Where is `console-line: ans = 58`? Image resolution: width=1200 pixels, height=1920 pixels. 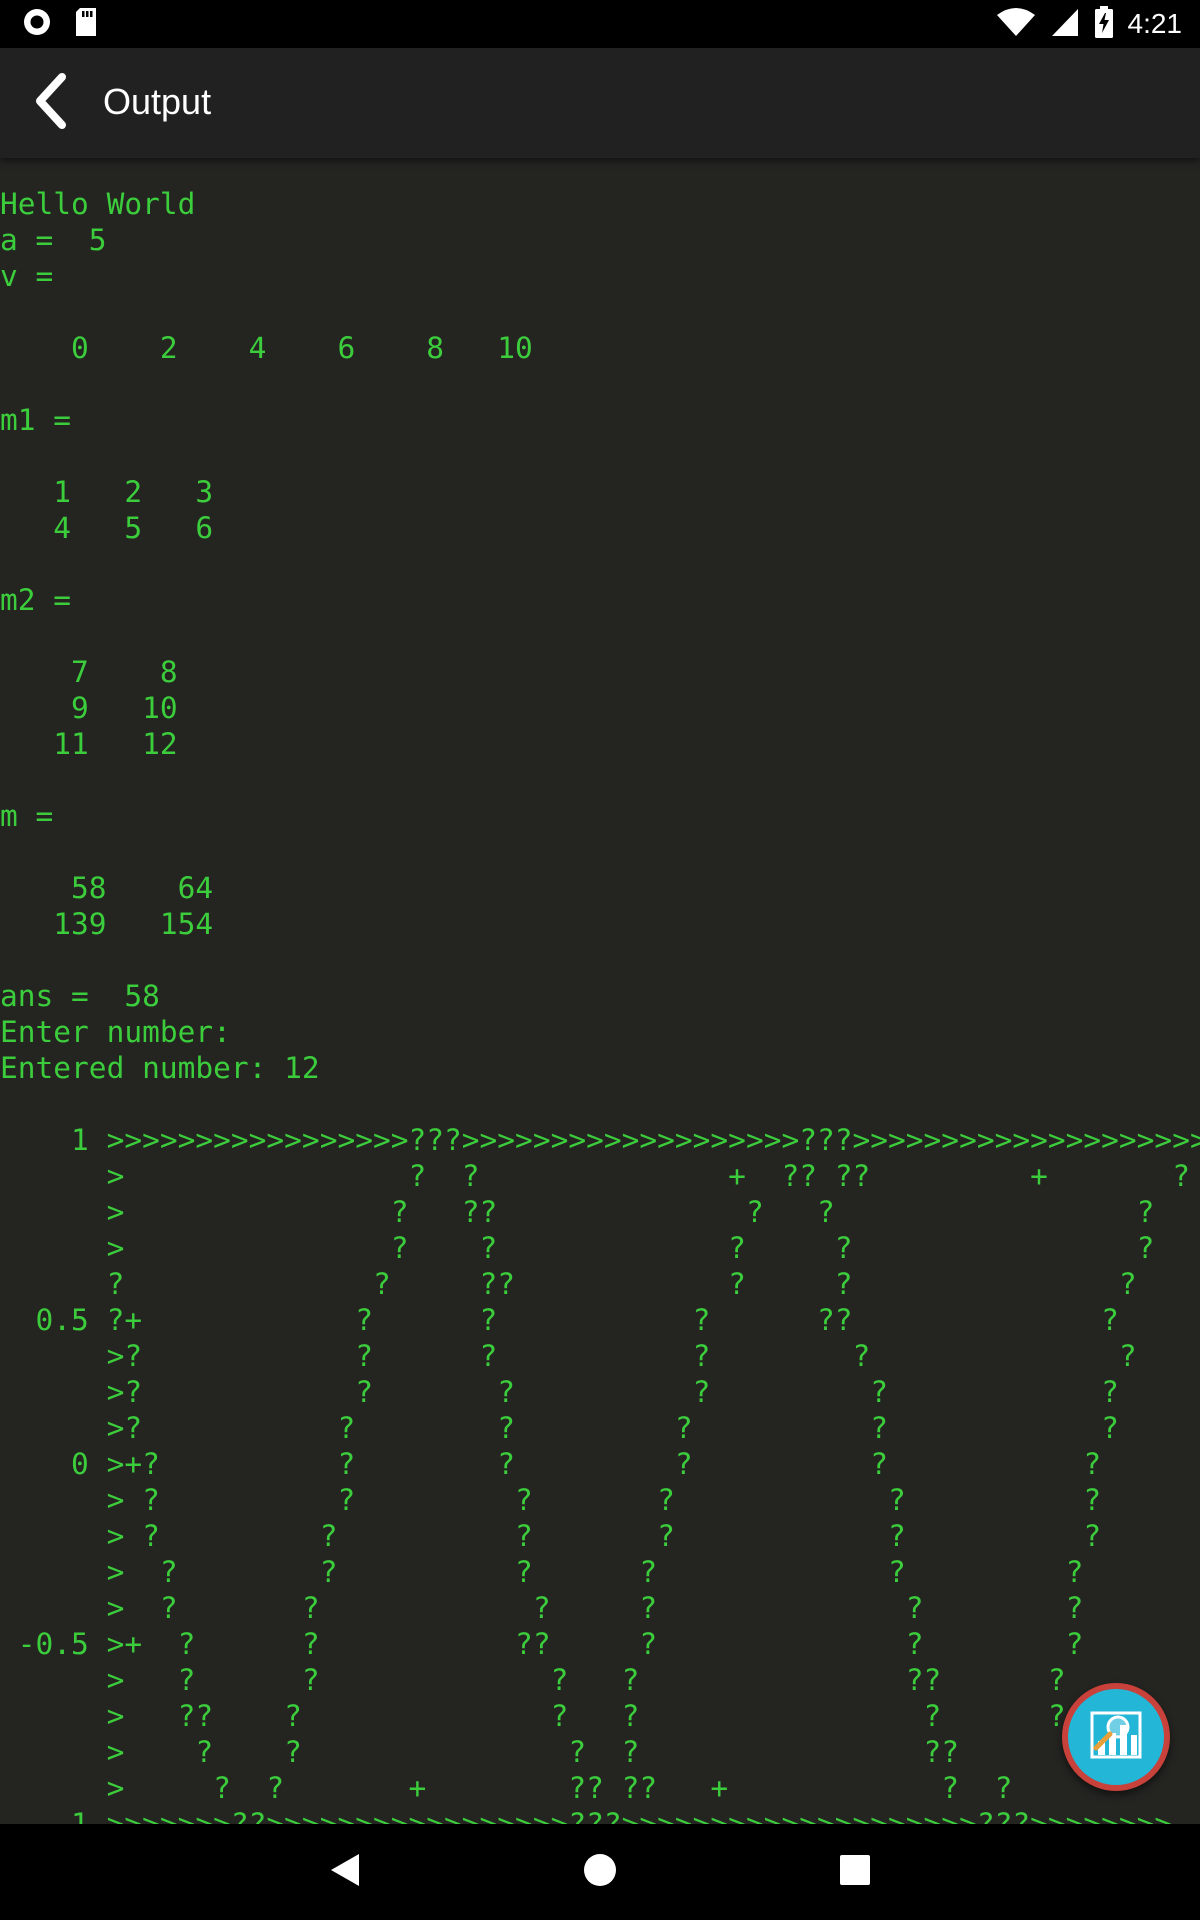
console-line: ans = 58 is located at coordinates (80, 996).